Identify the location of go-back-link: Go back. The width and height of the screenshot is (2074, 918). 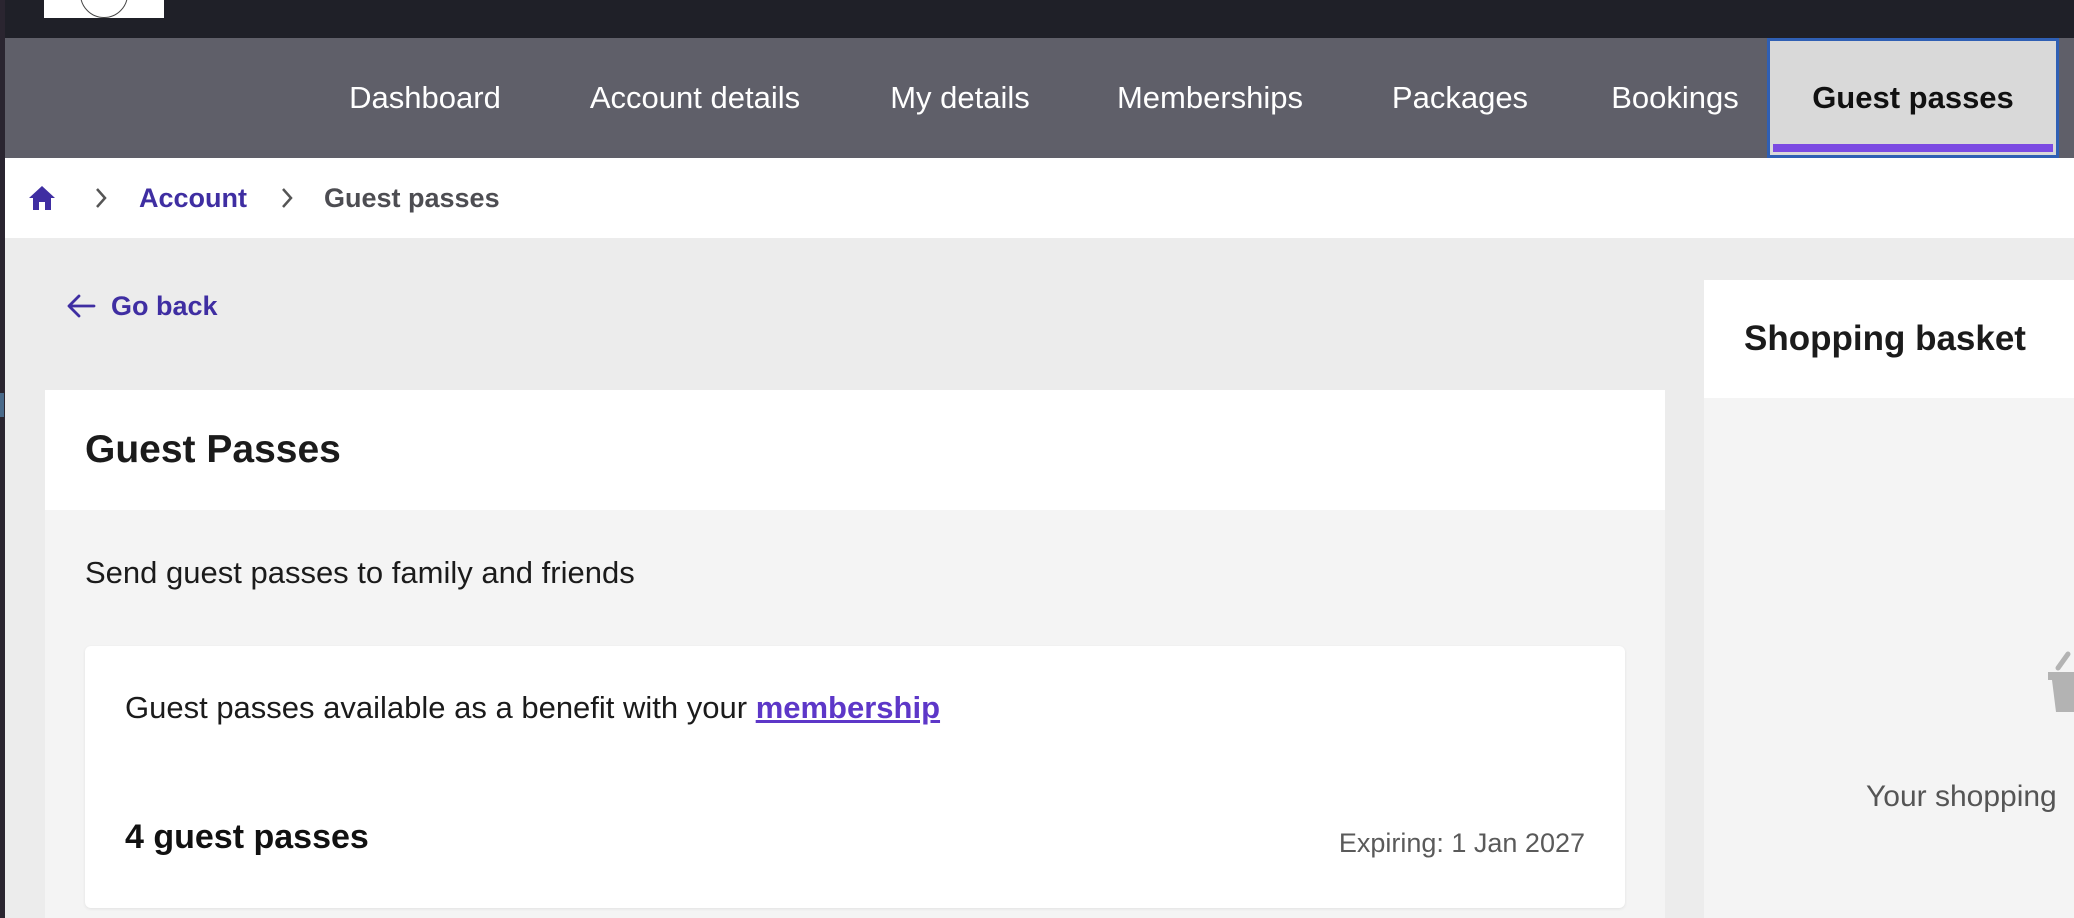
(141, 306).